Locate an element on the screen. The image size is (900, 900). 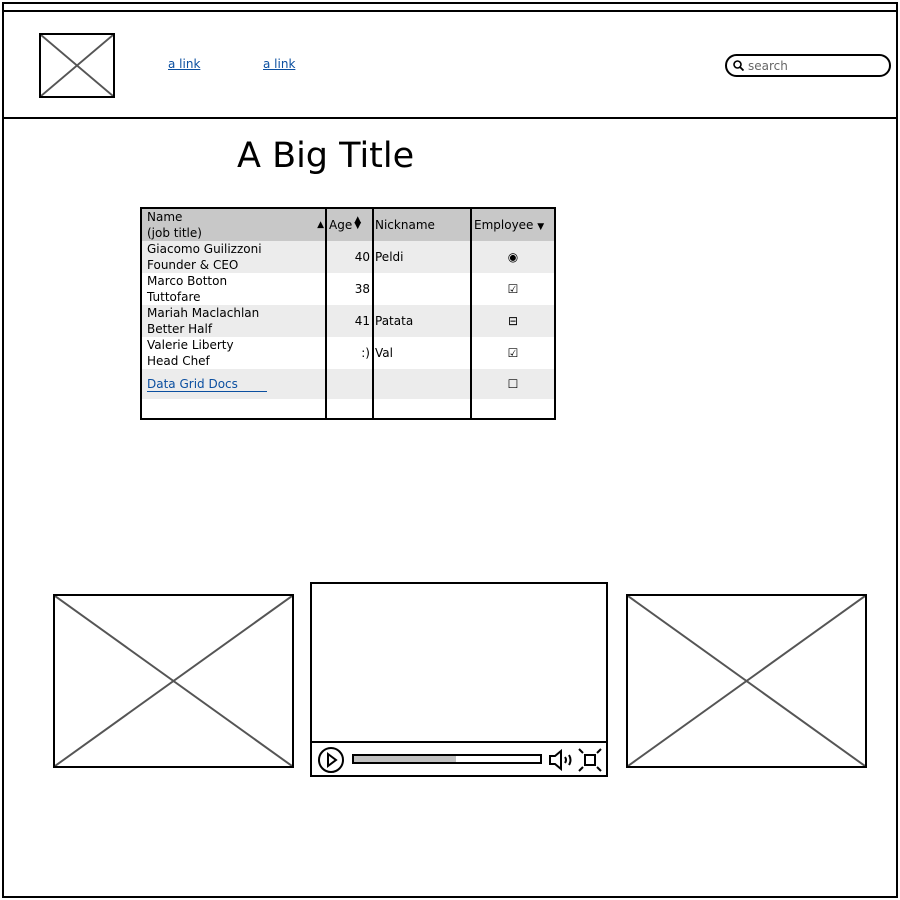
column-header-name: Name (job title) ▲ is located at coordinates (235, 225).